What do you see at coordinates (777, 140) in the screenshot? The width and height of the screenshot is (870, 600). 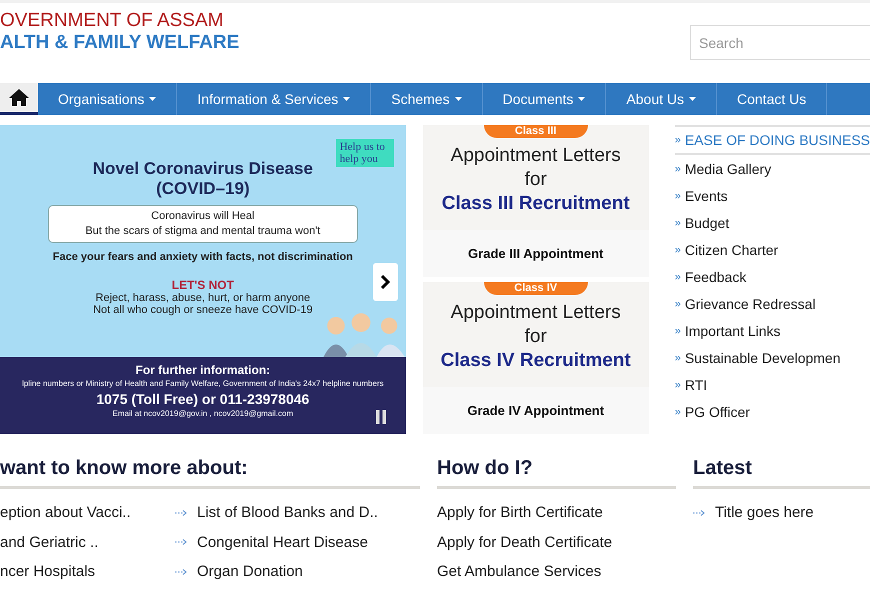 I see `link-text: EASE OF DOING BUSINESS` at bounding box center [777, 140].